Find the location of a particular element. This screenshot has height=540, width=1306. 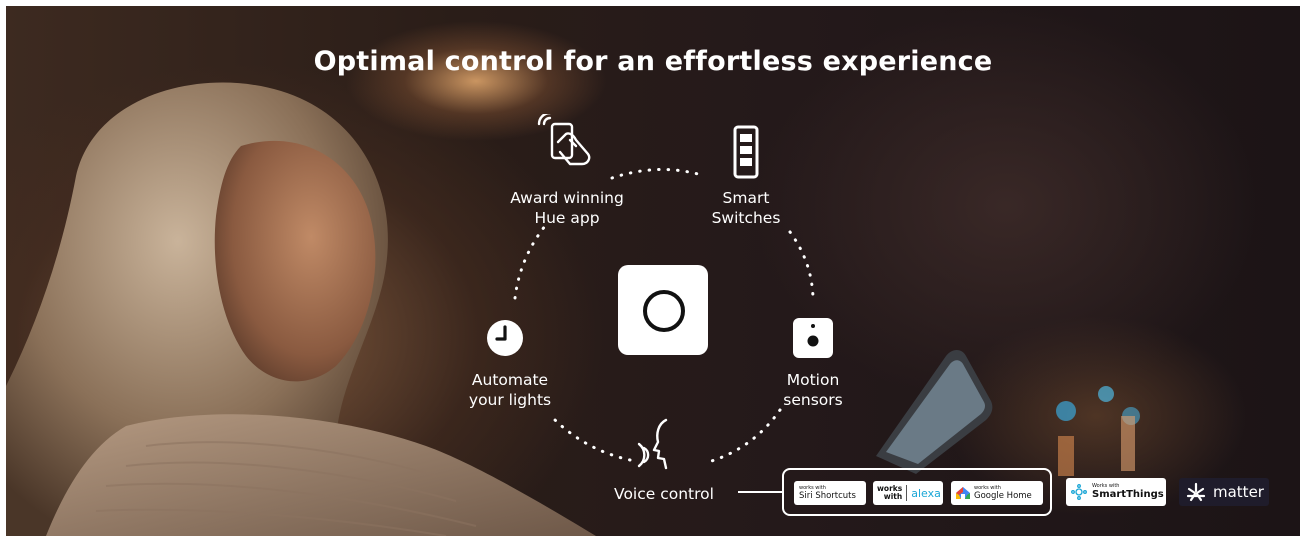

hue-bridge-ring is located at coordinates (664, 311).